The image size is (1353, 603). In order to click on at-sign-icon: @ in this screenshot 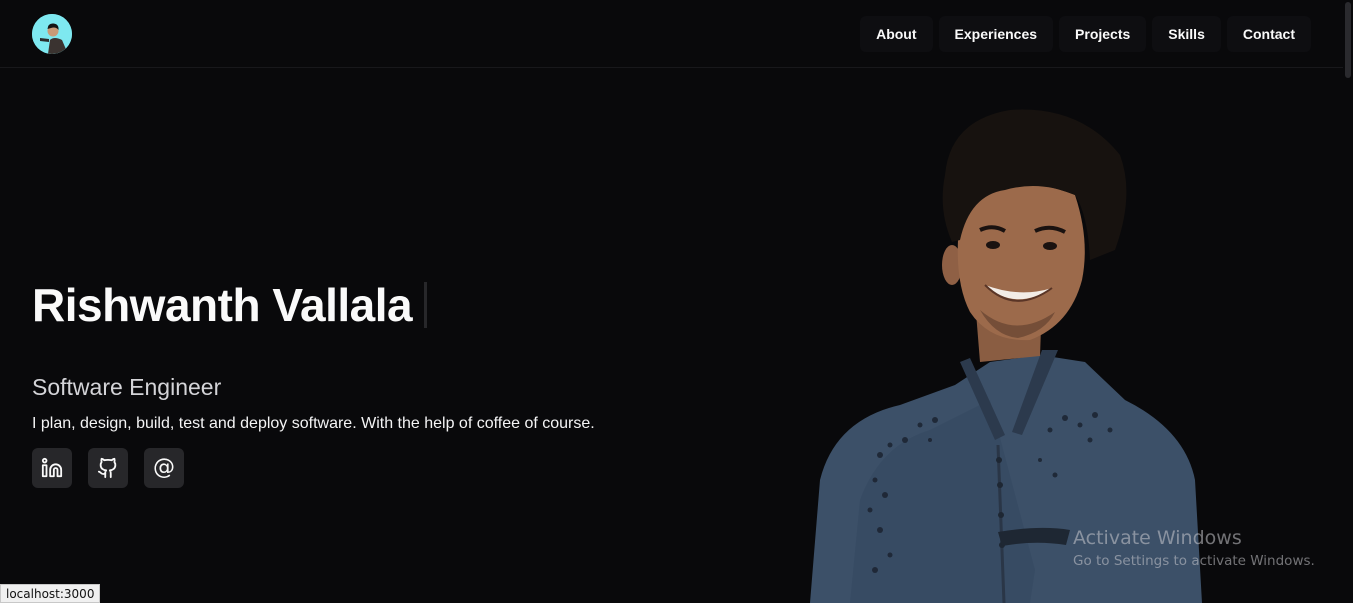, I will do `click(164, 467)`.